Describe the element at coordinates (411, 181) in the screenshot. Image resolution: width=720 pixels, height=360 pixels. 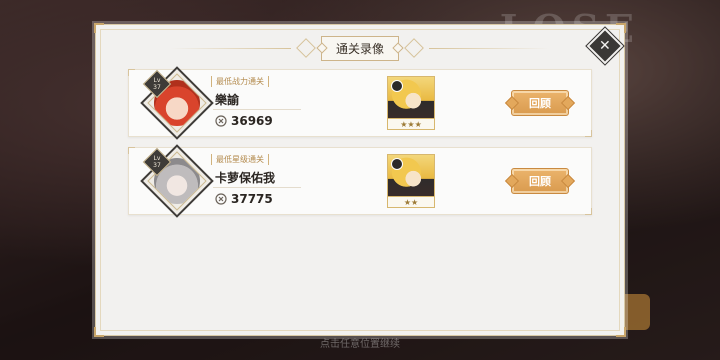
I see `unit-card: ★★` at that location.